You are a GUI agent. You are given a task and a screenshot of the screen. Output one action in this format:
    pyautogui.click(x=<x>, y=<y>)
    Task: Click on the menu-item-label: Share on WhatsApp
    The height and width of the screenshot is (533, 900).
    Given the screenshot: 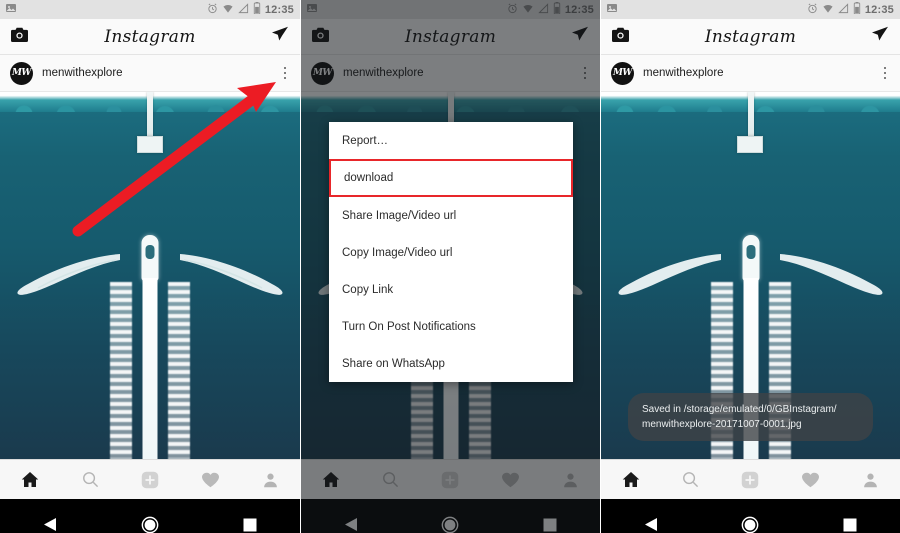 What is the action you would take?
    pyautogui.click(x=393, y=363)
    